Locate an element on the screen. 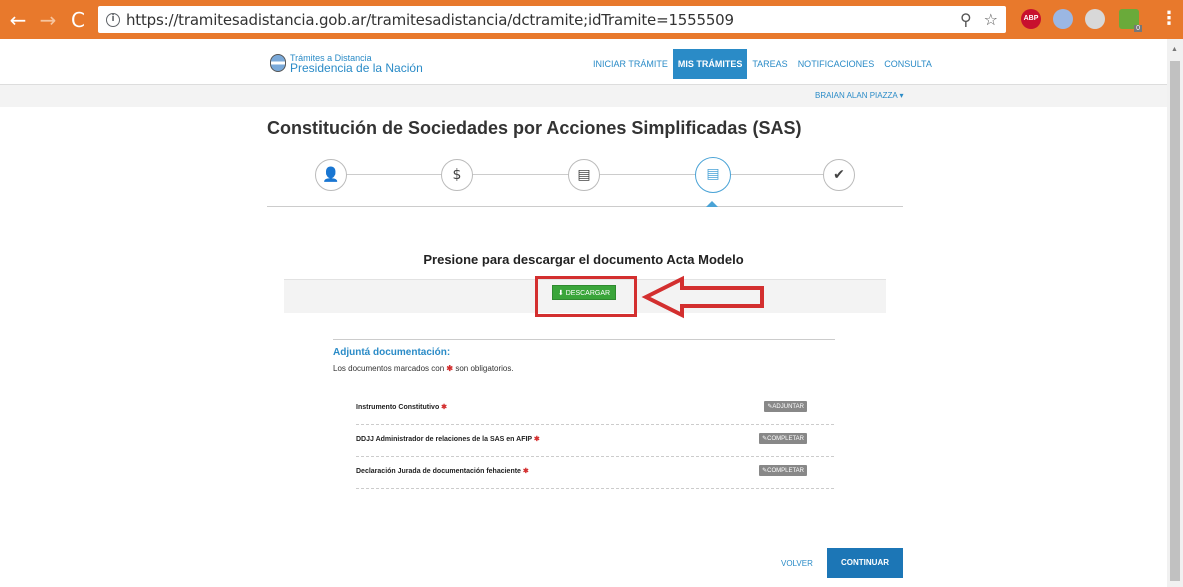  step-form-icon: ▤ is located at coordinates (584, 175).